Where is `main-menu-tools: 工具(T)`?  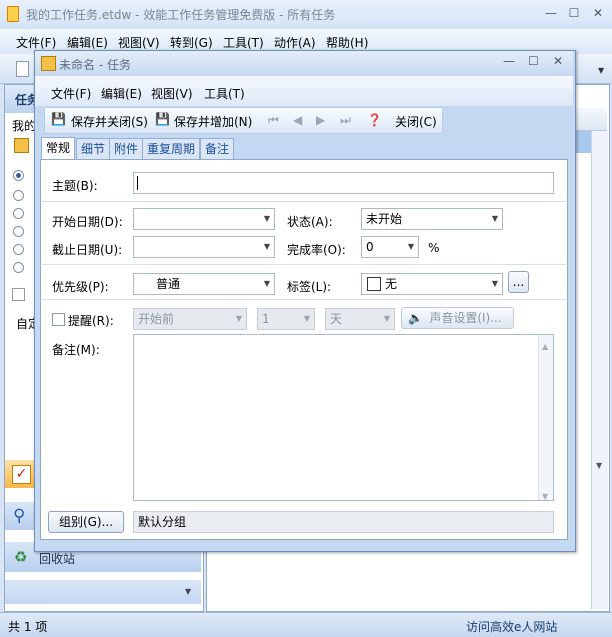
main-menu-tools: 工具(T) is located at coordinates (243, 42).